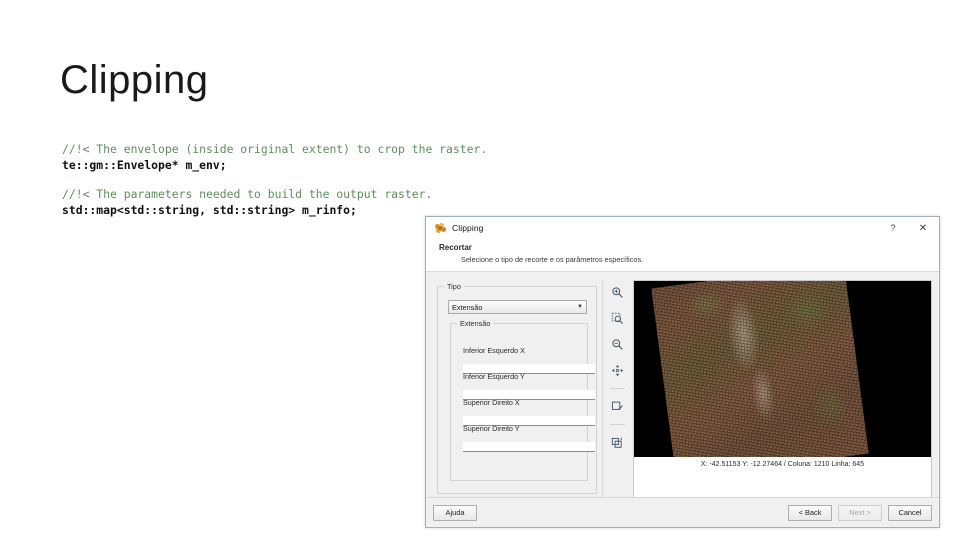  Describe the element at coordinates (893, 228) in the screenshot. I see `help-icon: ?` at that location.